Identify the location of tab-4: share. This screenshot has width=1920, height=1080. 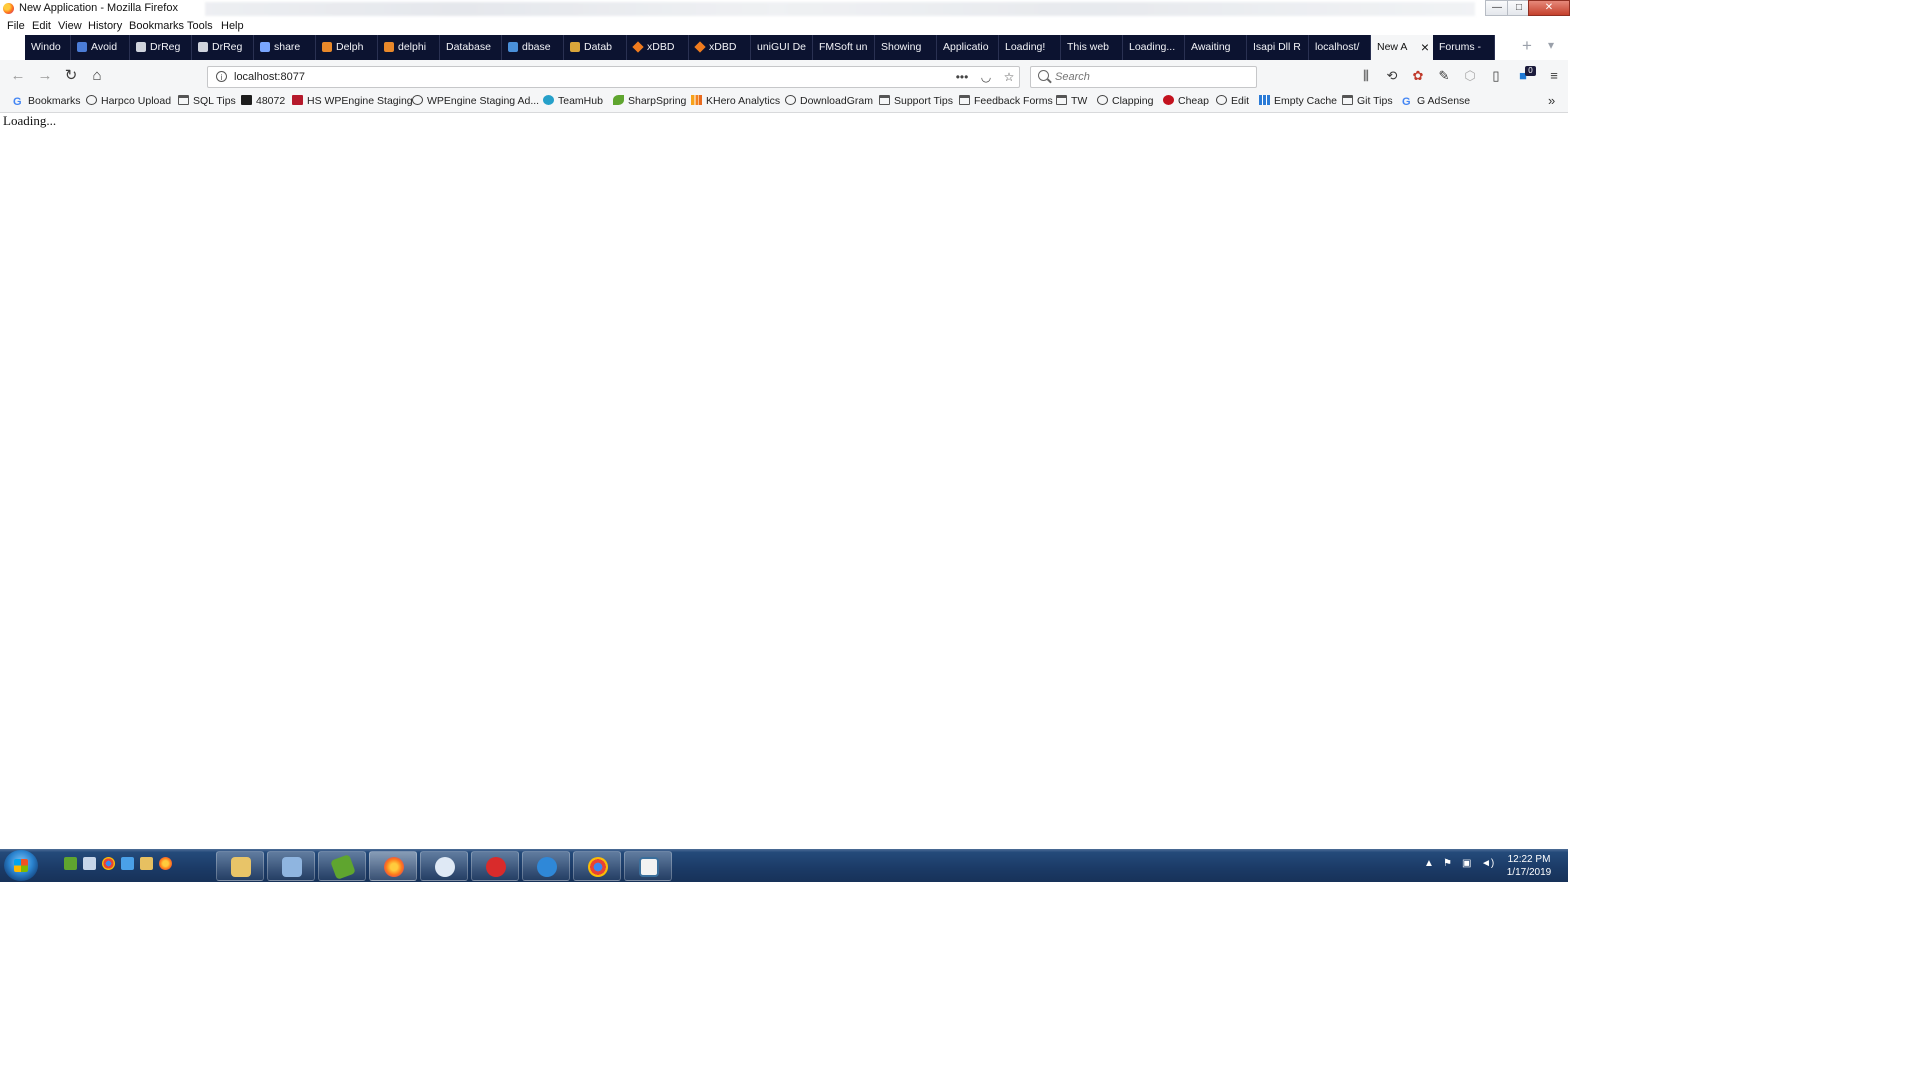
(285, 47).